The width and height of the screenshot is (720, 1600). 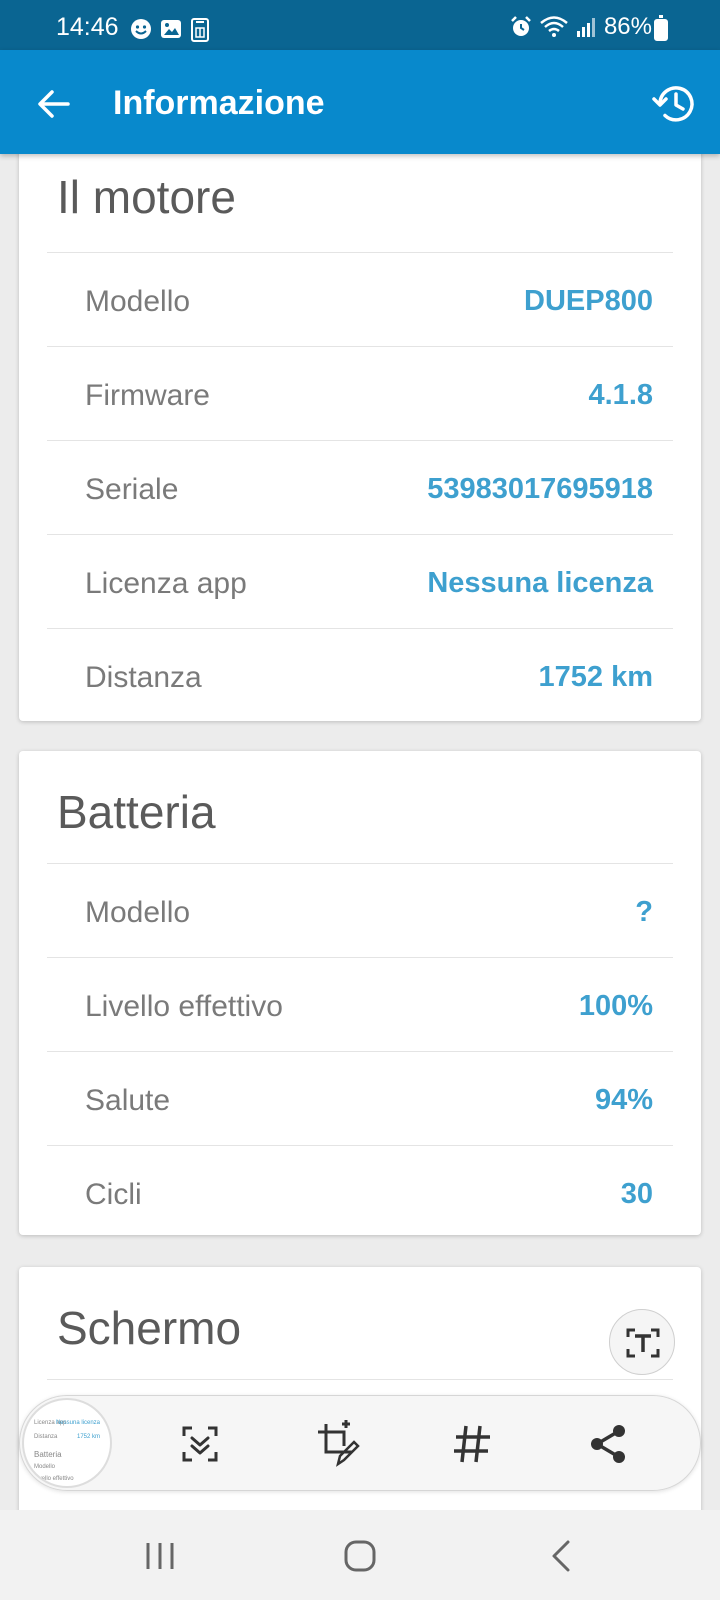 I want to click on scroll-capture-button, so click(x=200, y=1444).